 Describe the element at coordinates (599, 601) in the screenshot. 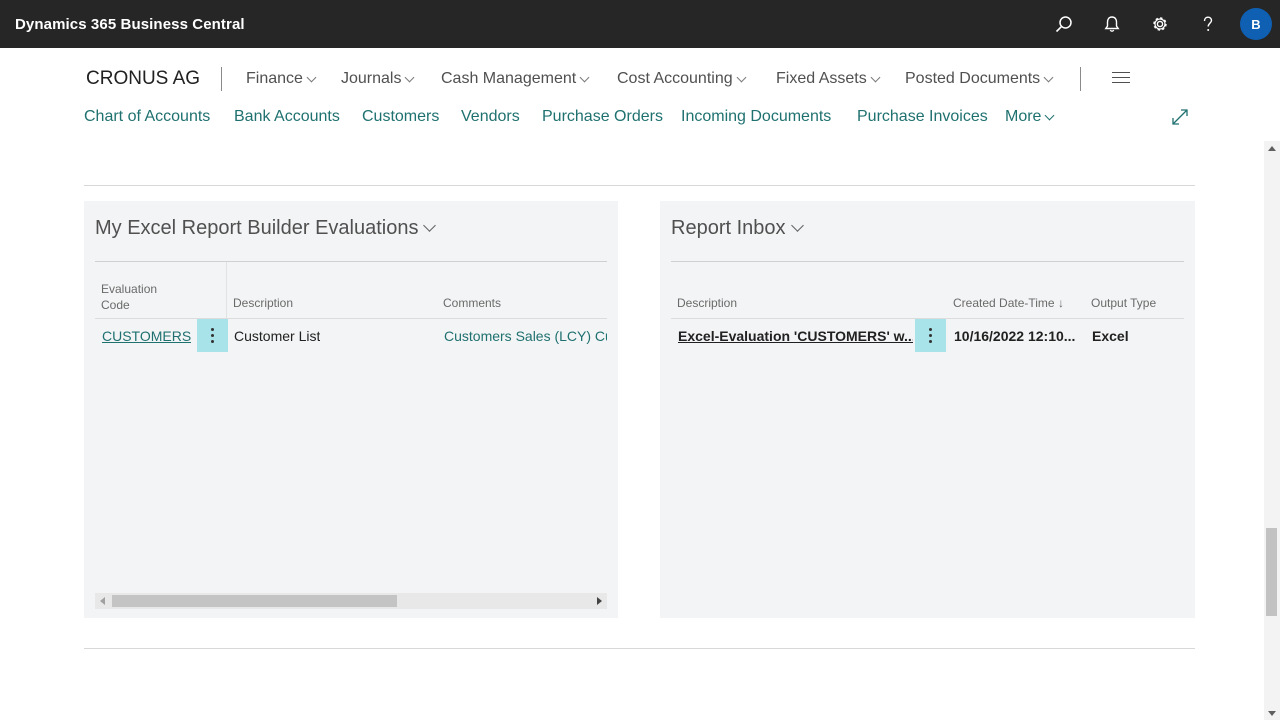

I see `scroll-right-icon` at that location.